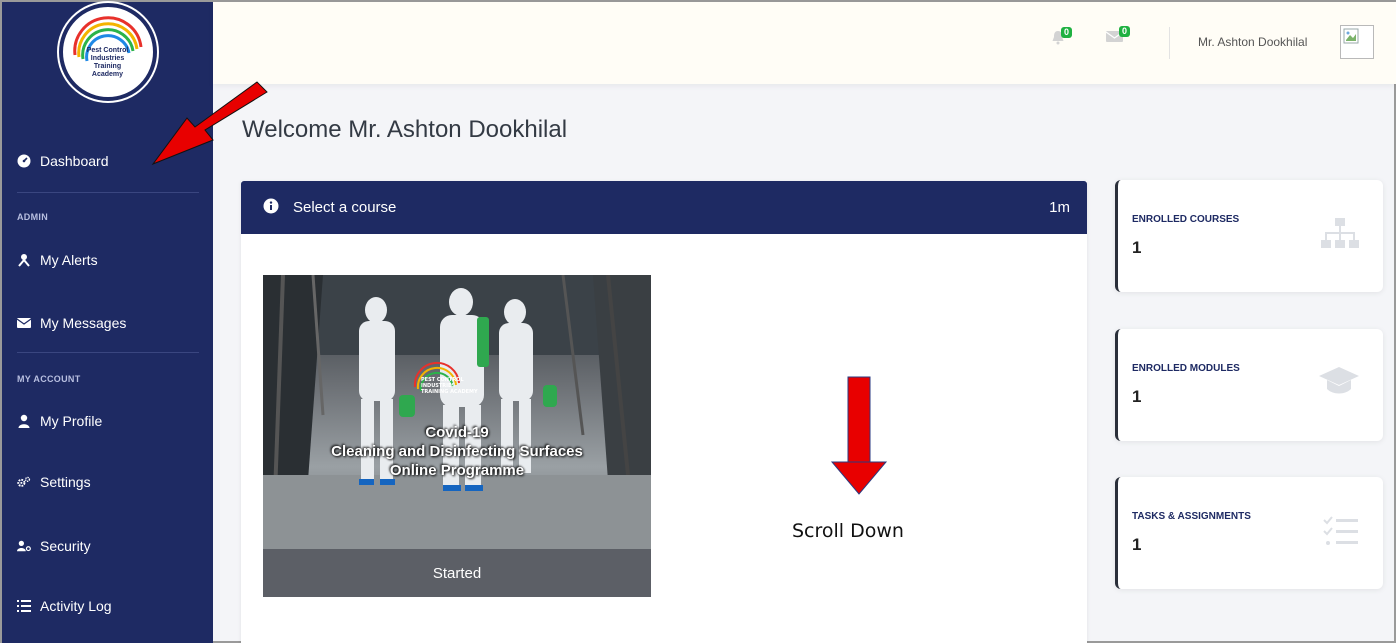 Image resolution: width=1396 pixels, height=643 pixels. What do you see at coordinates (24, 260) in the screenshot?
I see `alert-icon` at bounding box center [24, 260].